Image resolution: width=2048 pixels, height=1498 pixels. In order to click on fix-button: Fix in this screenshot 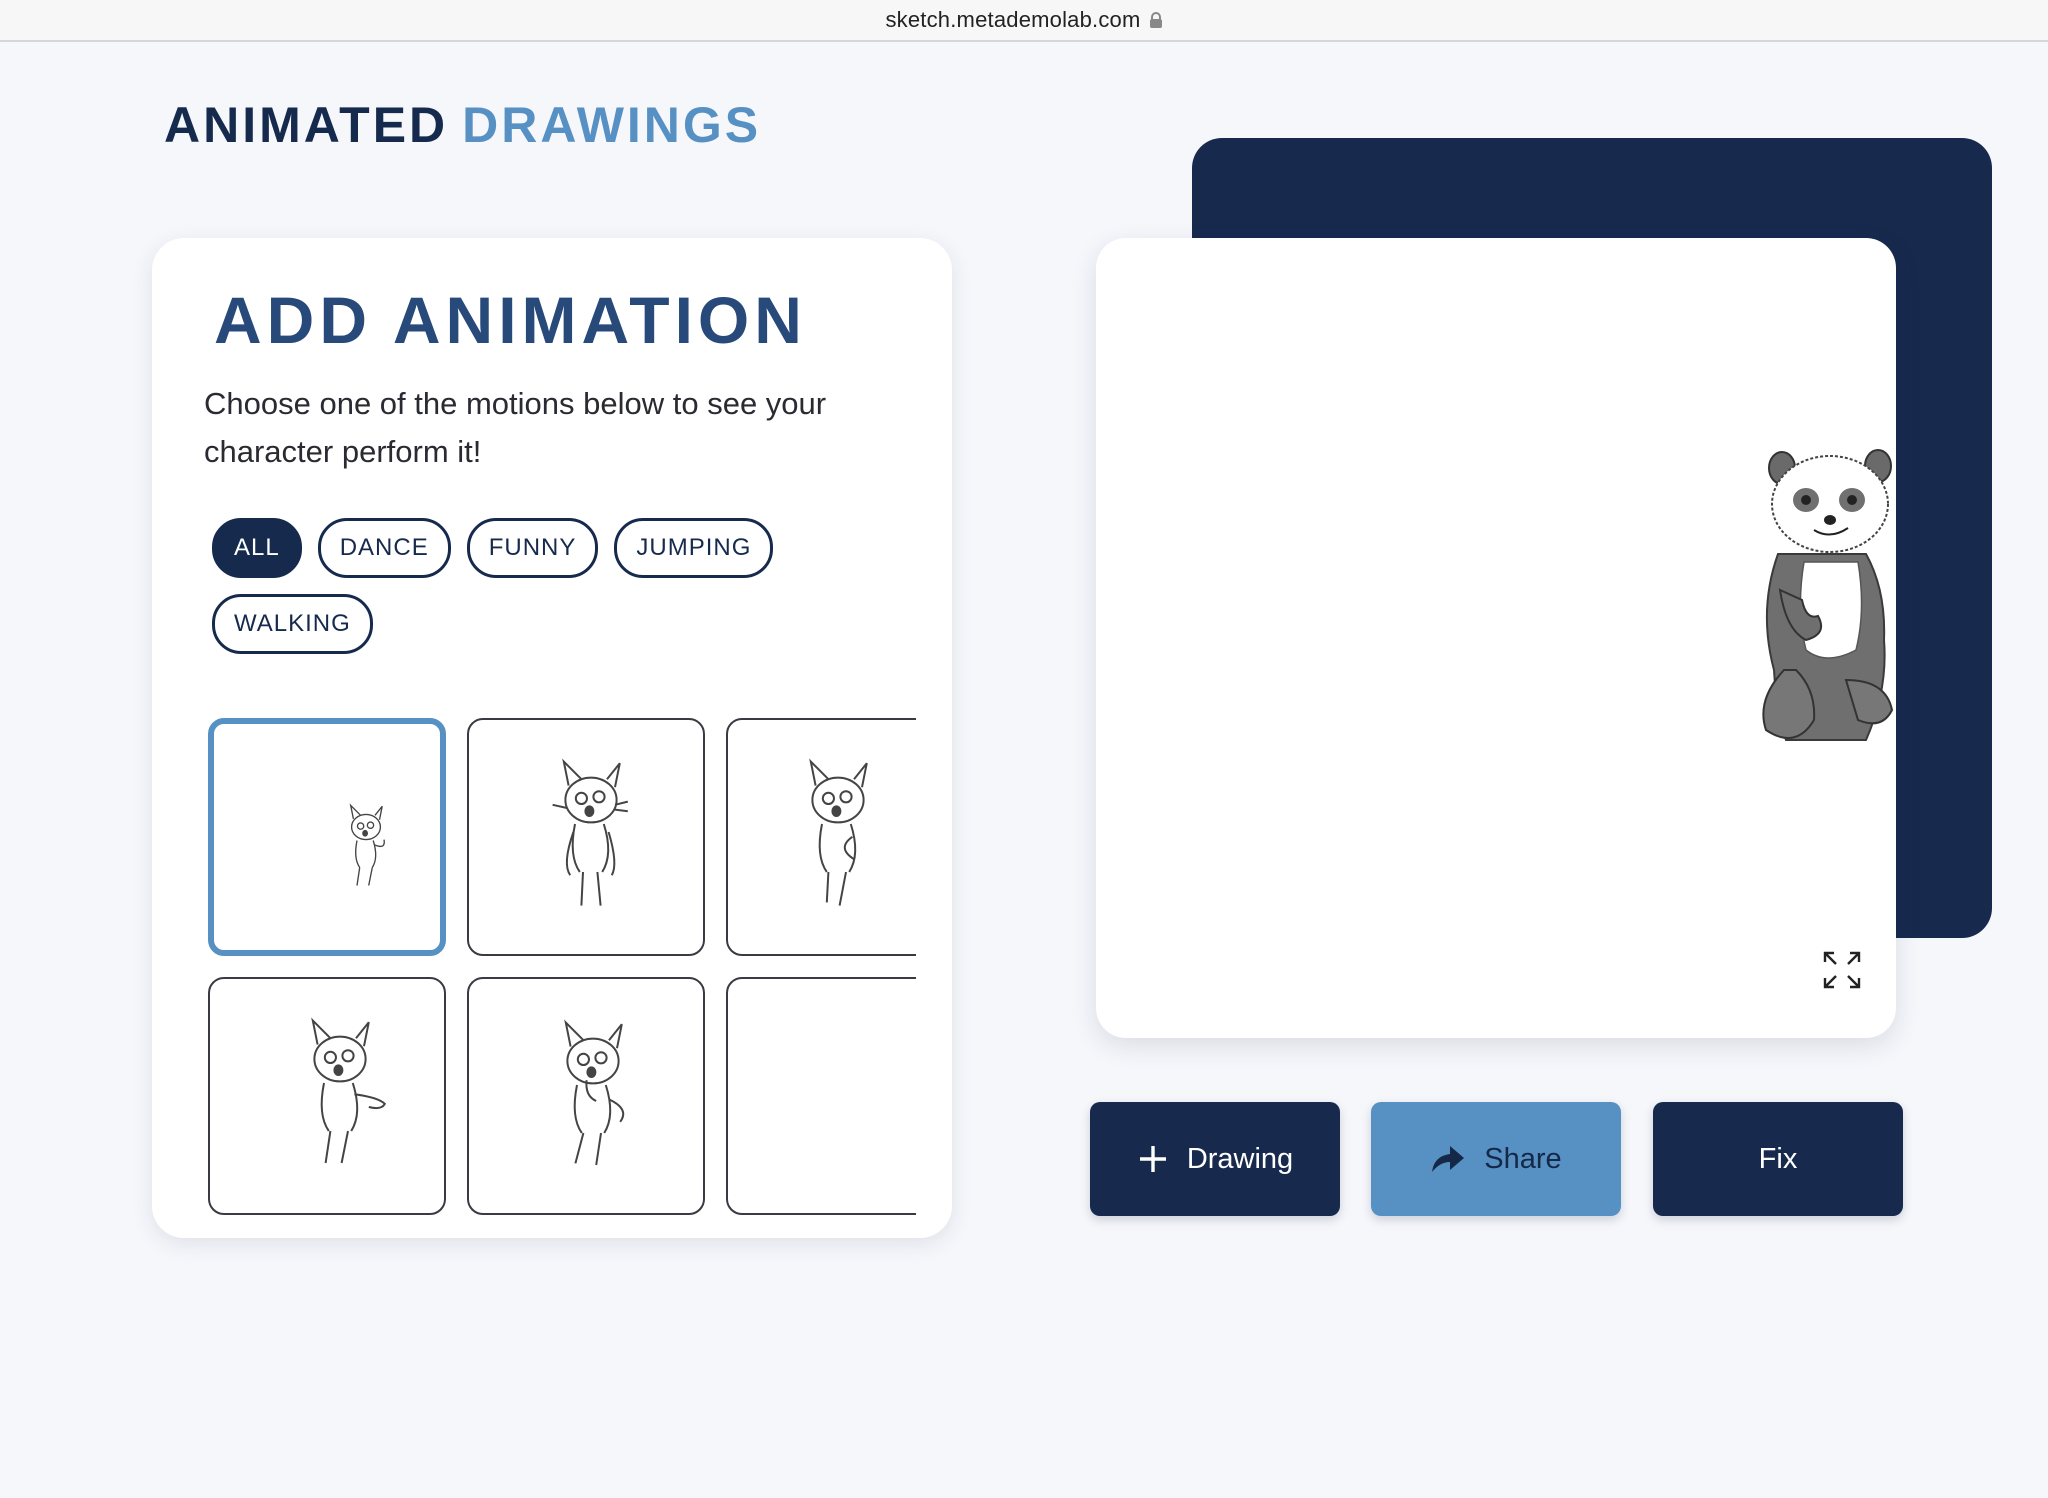, I will do `click(1778, 1159)`.